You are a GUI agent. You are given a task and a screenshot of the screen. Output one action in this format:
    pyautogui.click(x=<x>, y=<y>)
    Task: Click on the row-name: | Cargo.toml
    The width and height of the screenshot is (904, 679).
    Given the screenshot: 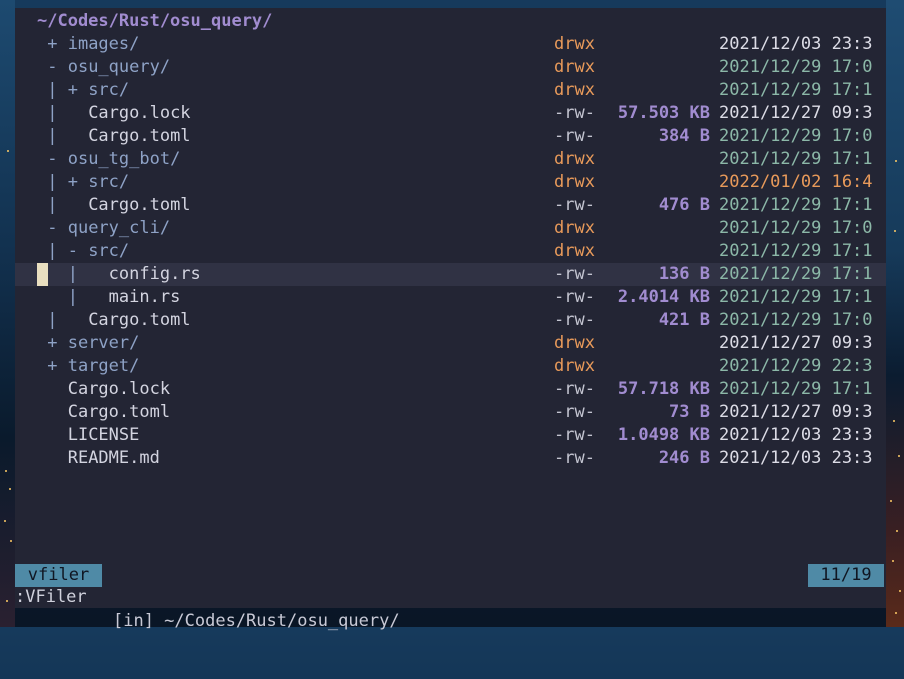 What is the action you would take?
    pyautogui.click(x=114, y=320)
    